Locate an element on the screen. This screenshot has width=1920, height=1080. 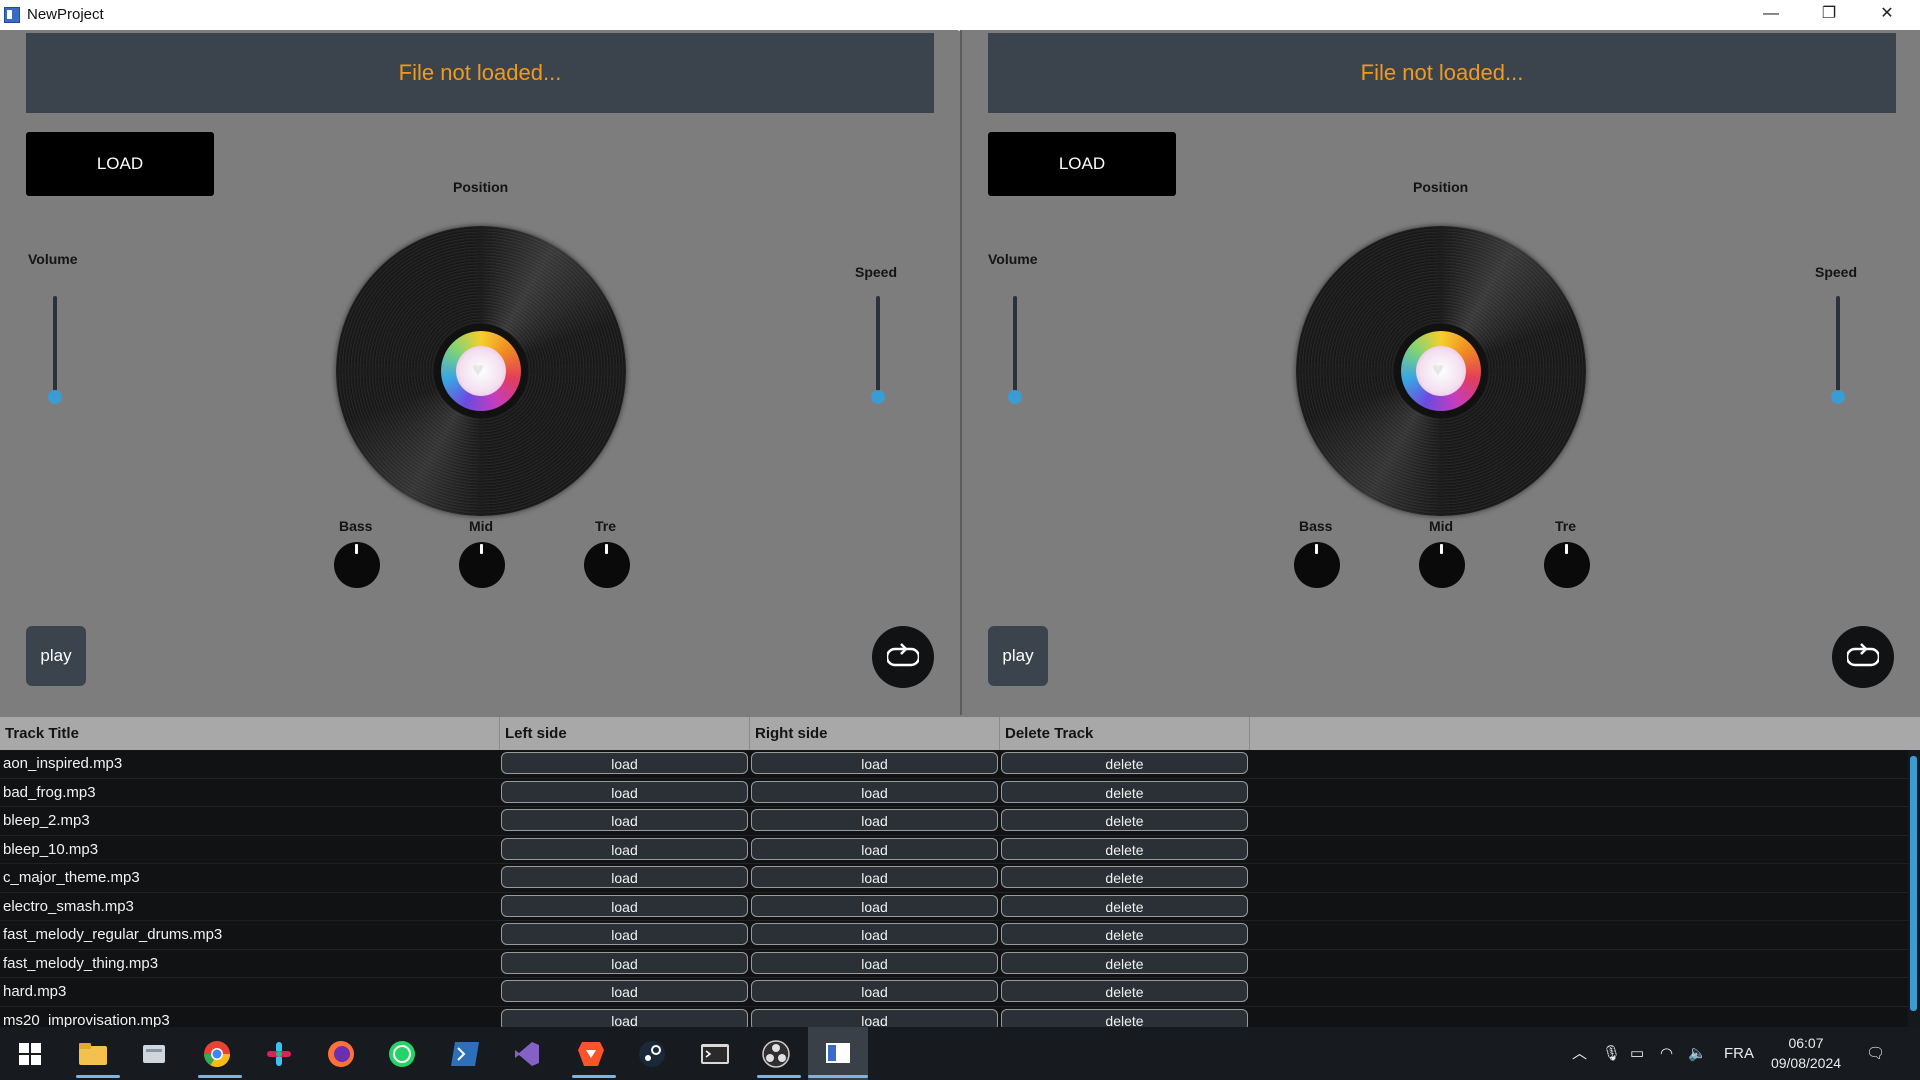
battery-icon: ▭ is located at coordinates (1637, 1053).